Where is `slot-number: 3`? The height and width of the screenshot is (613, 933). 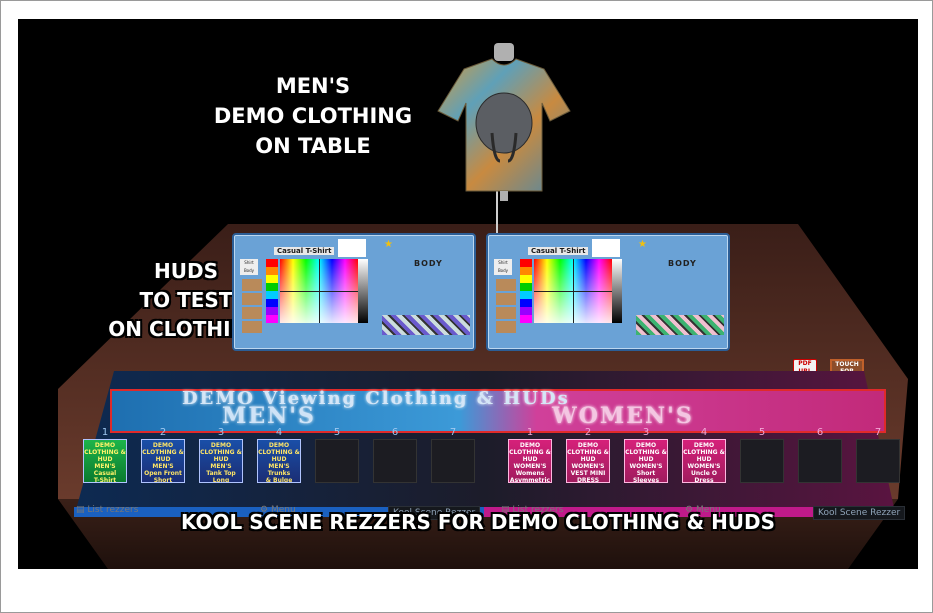
slot-number: 3 is located at coordinates (221, 432).